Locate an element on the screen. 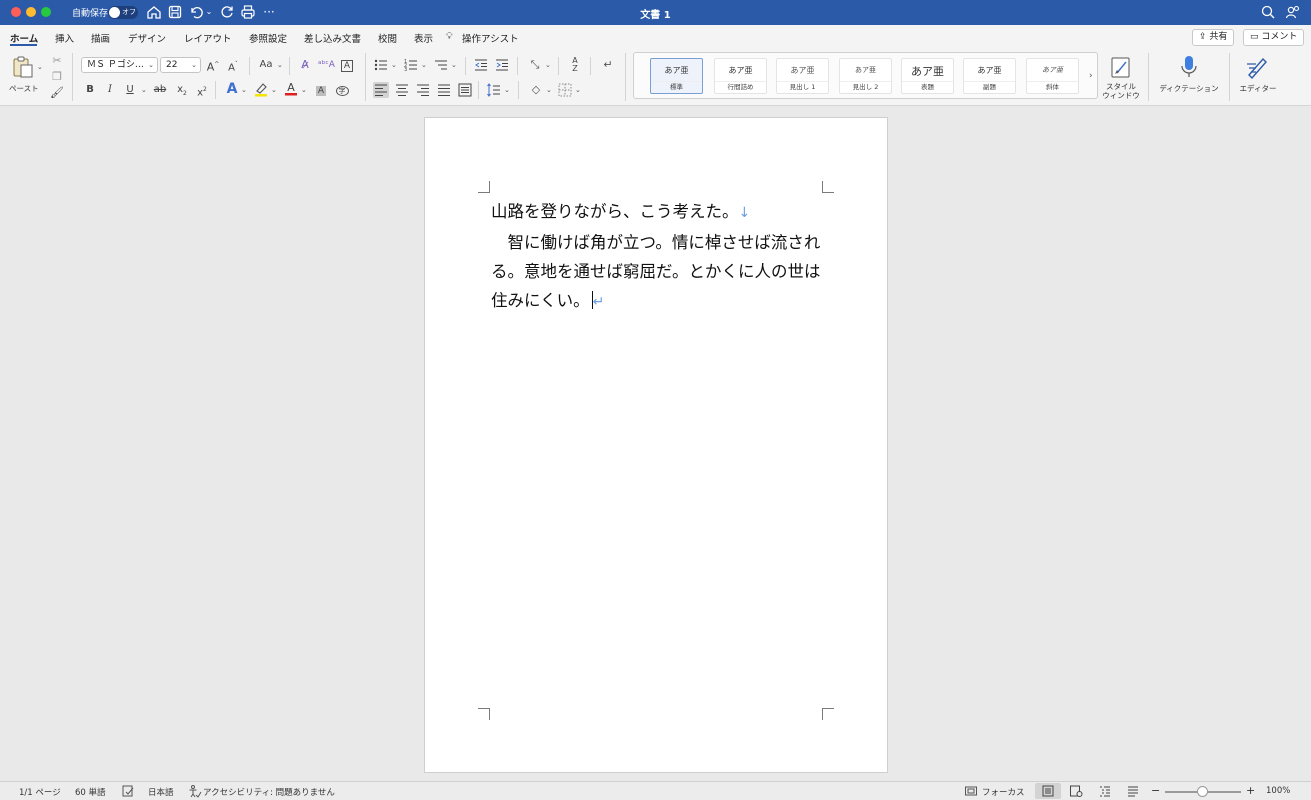 This screenshot has height=800, width=1311. highlight-icon is located at coordinates (261, 89).